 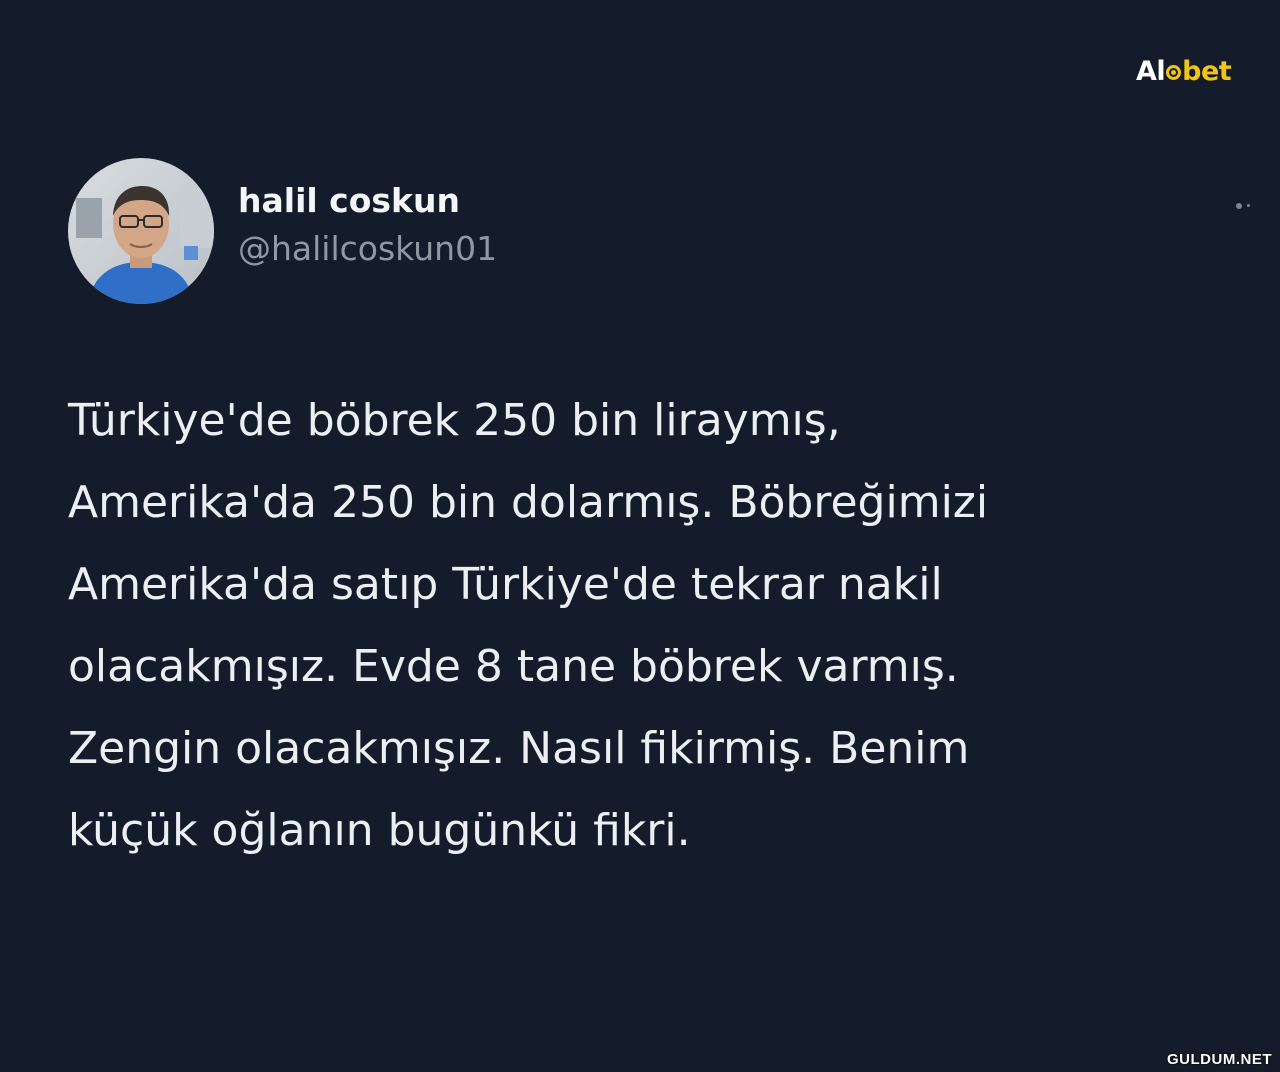 What do you see at coordinates (1174, 72) in the screenshot?
I see `logo-mark-icon` at bounding box center [1174, 72].